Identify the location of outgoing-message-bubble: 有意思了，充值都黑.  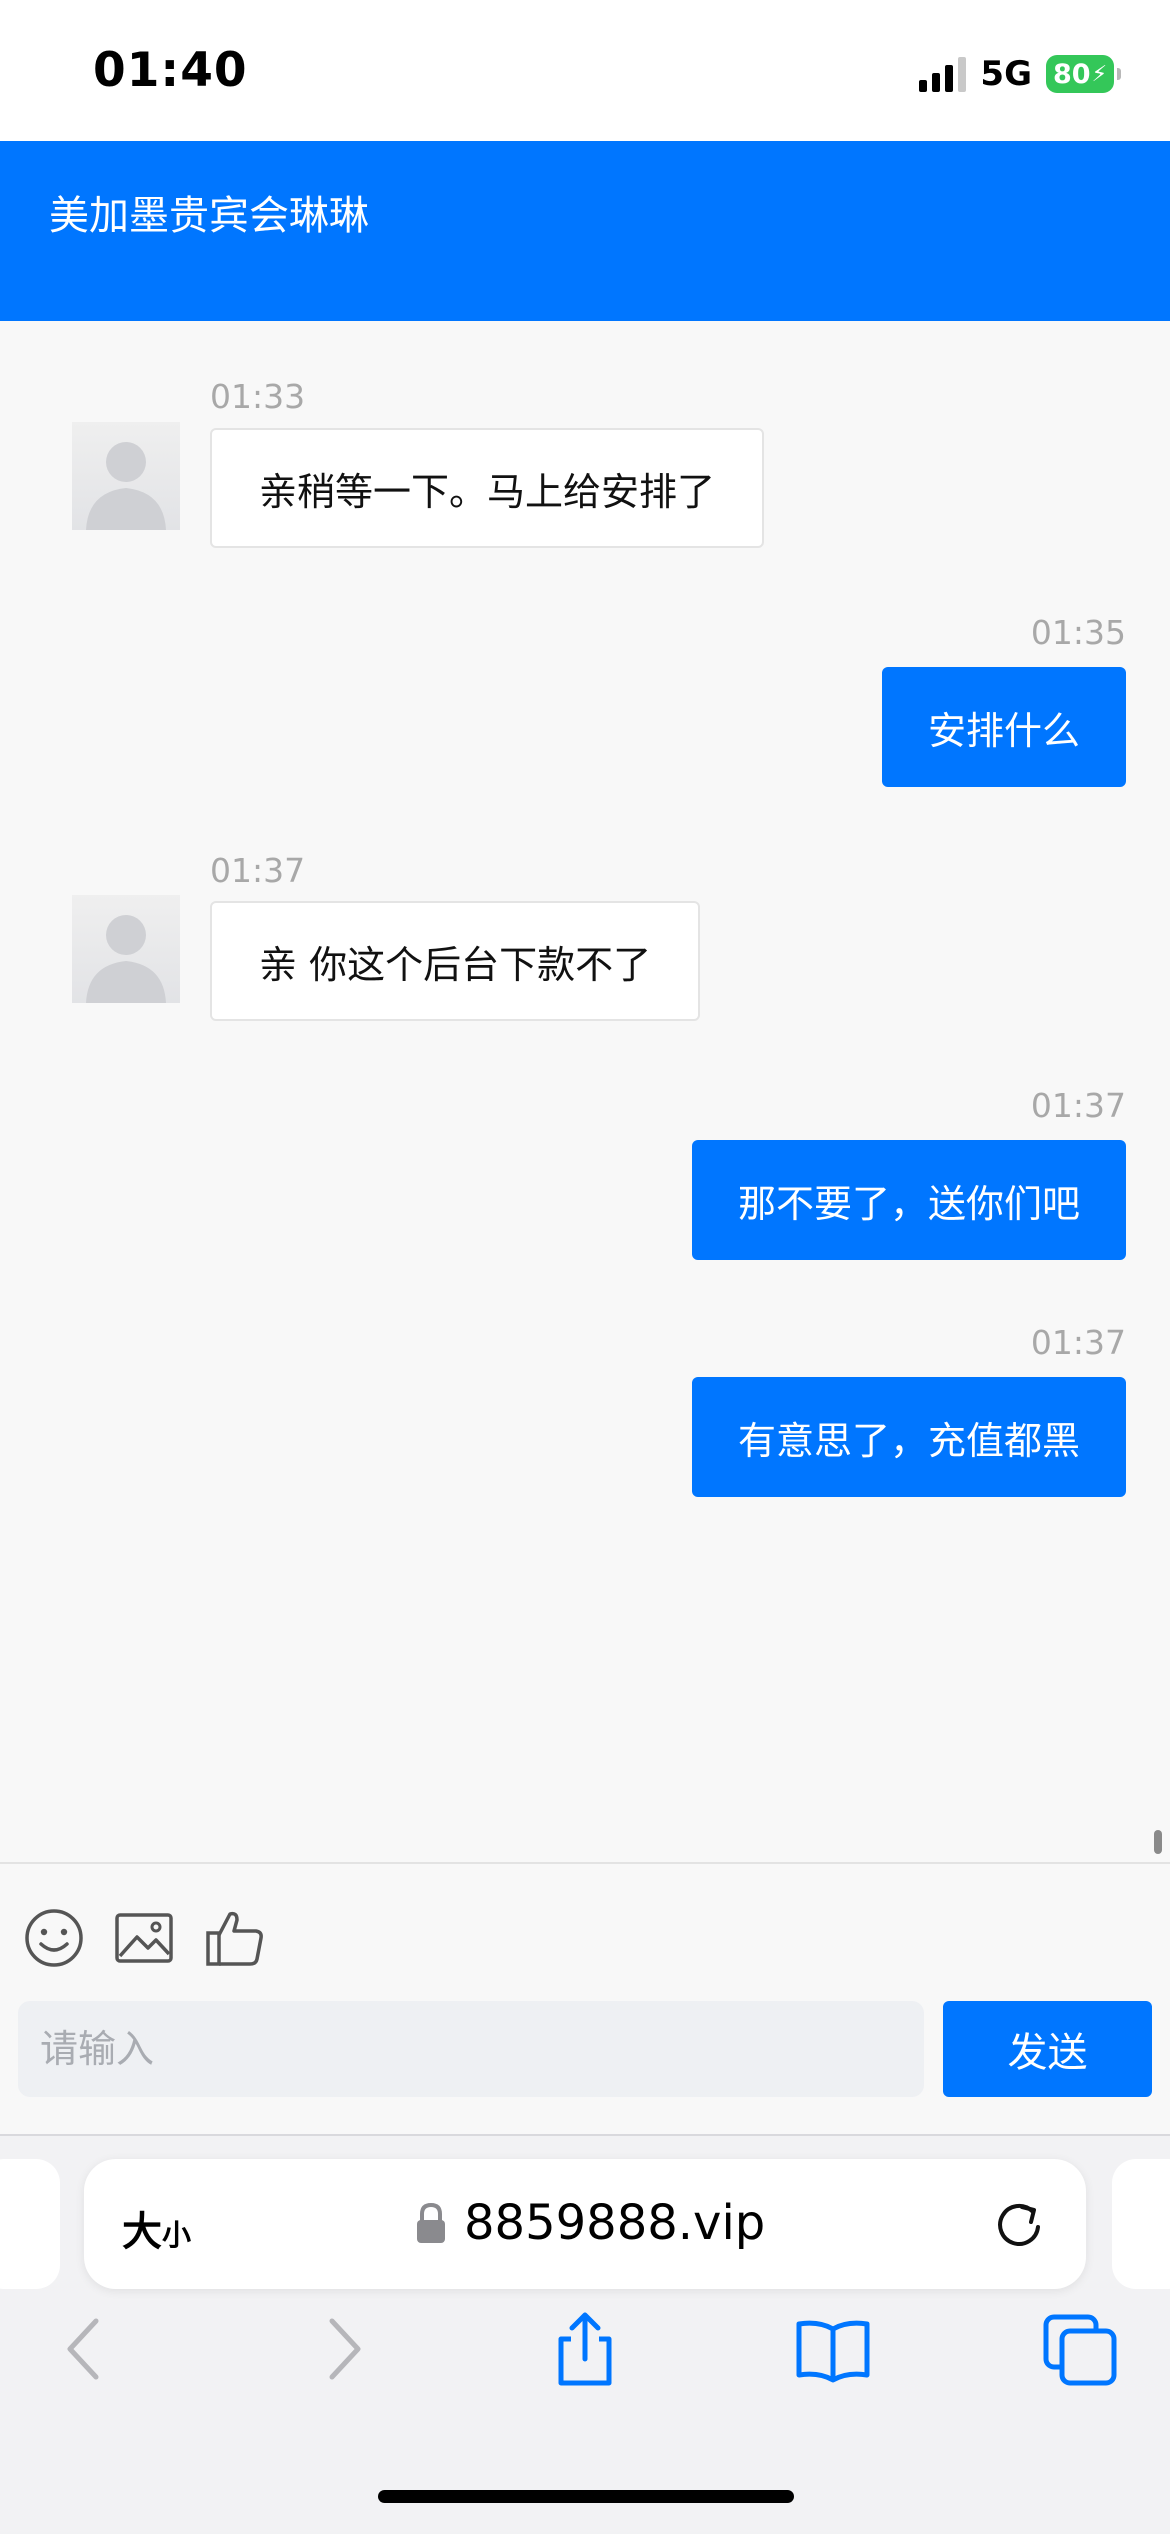
(908, 1437).